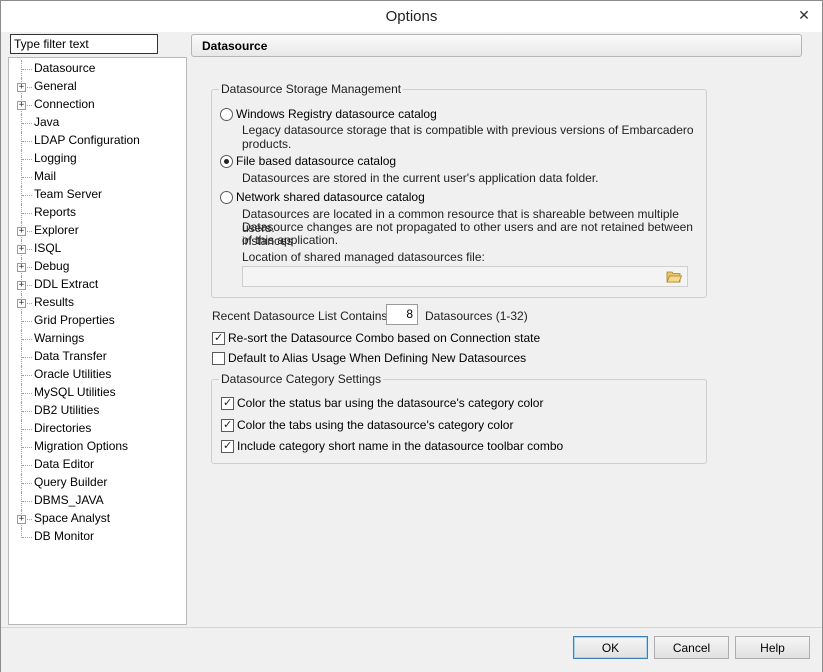 The image size is (823, 672). What do you see at coordinates (73, 374) in the screenshot?
I see `tree-item-label: Oracle Utilities` at bounding box center [73, 374].